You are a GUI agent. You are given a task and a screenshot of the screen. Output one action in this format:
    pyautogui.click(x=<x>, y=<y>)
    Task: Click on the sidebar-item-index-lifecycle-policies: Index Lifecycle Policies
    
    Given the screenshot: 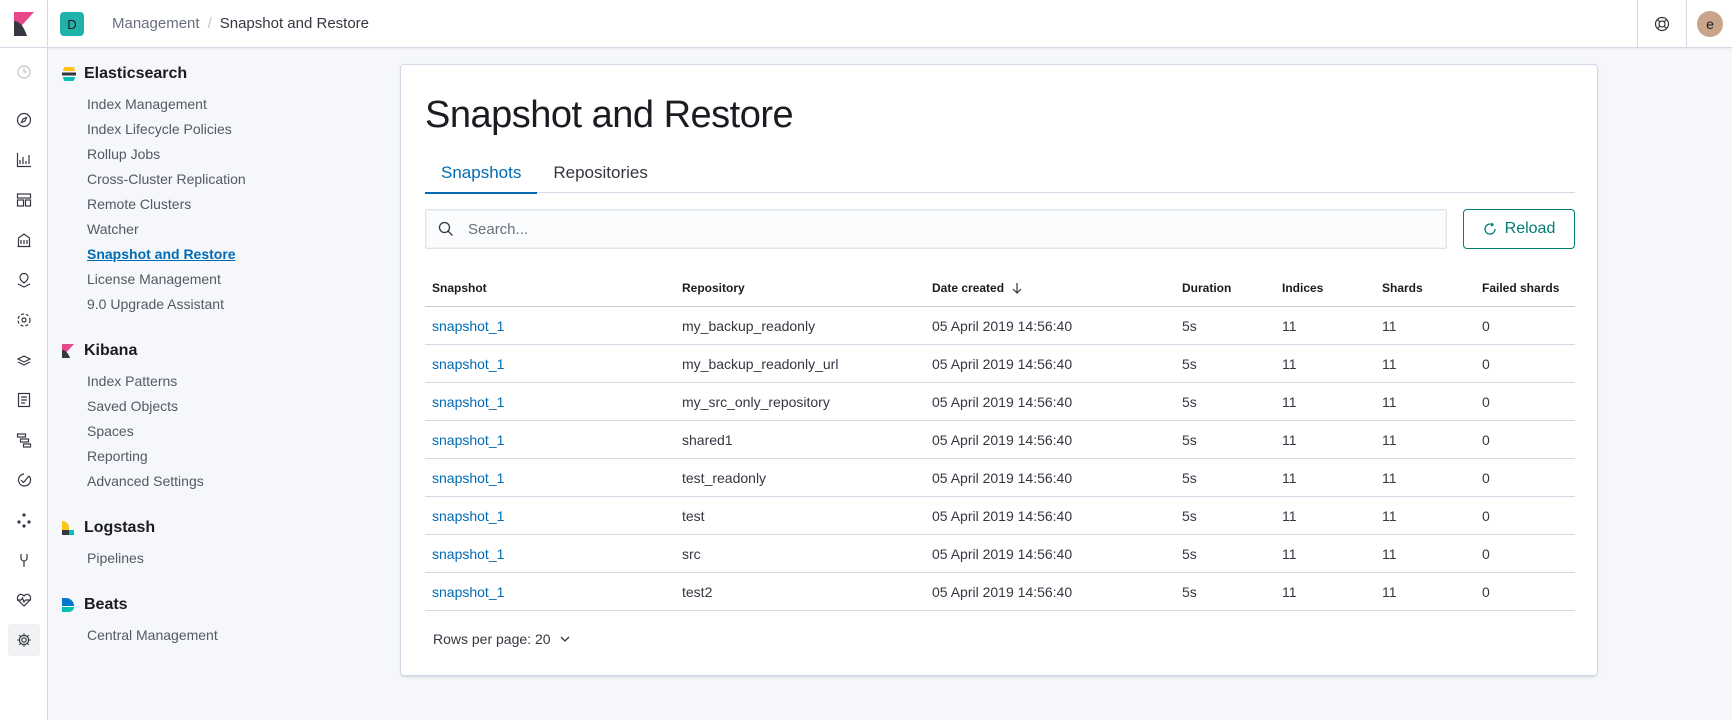 What is the action you would take?
    pyautogui.click(x=212, y=129)
    